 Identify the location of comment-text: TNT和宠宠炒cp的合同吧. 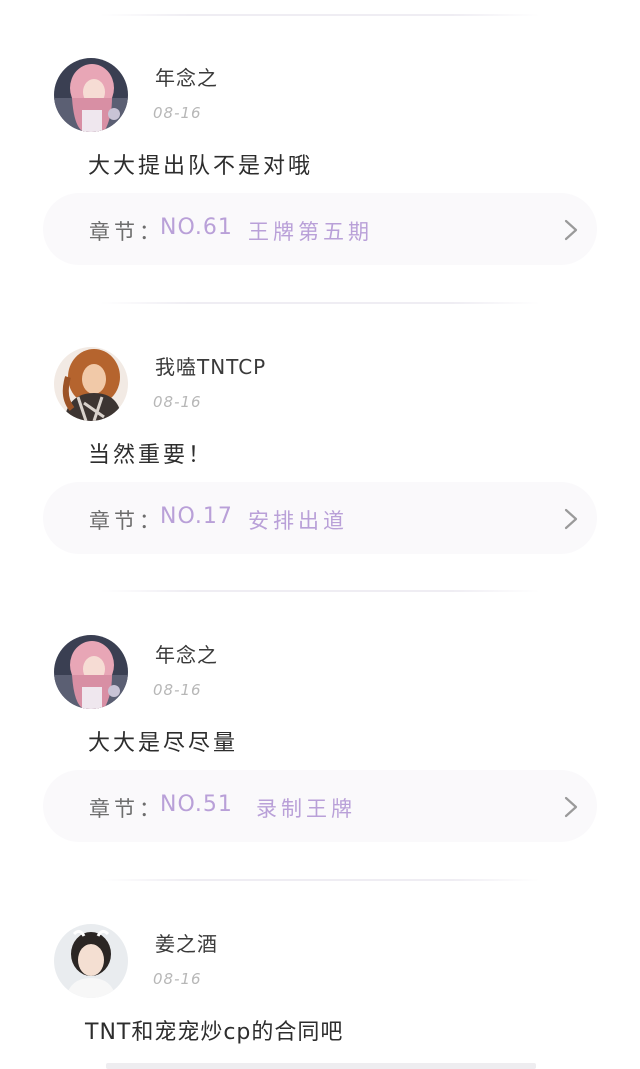
(214, 1032).